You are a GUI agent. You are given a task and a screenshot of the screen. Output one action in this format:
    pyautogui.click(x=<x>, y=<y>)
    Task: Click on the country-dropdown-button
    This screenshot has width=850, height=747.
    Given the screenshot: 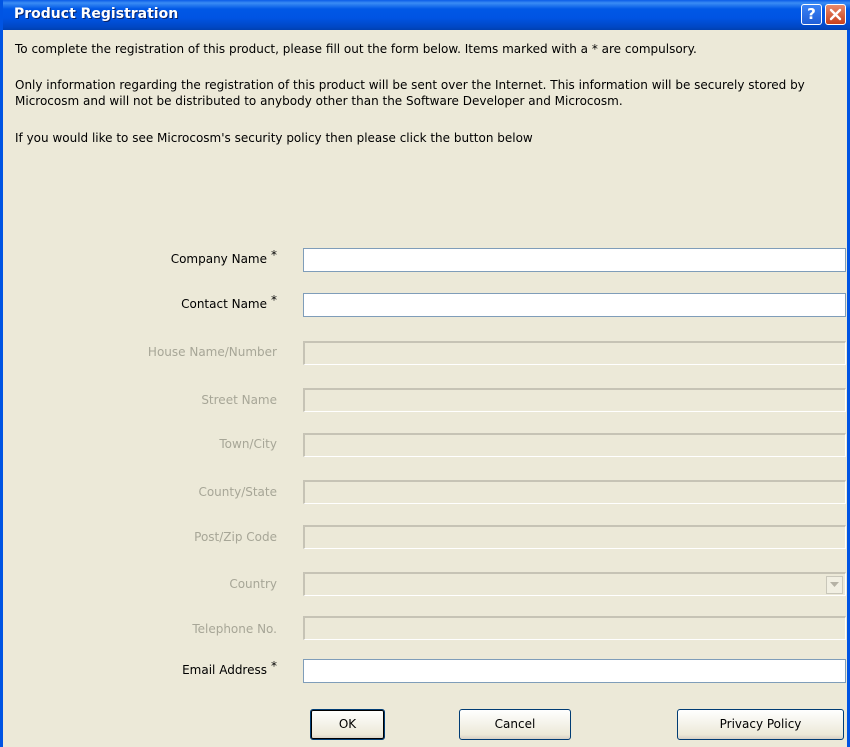 What is the action you would take?
    pyautogui.click(x=834, y=585)
    